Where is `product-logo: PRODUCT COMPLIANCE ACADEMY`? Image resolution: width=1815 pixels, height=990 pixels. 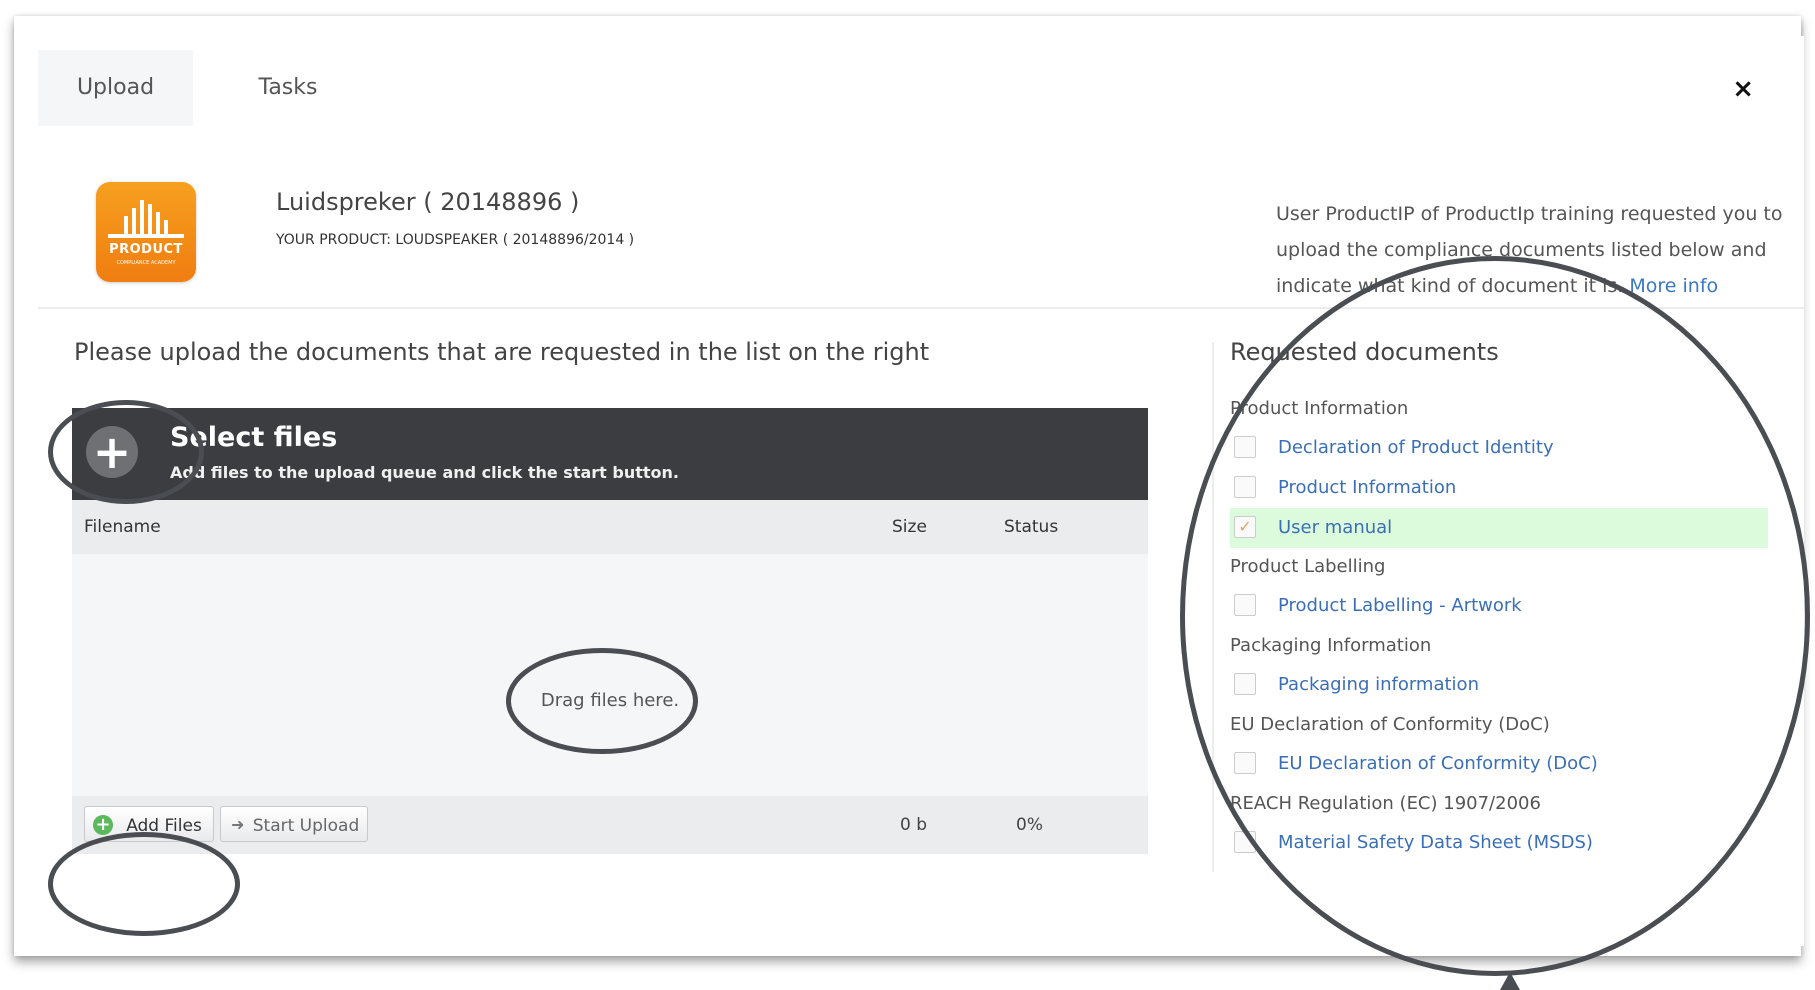
product-logo: PRODUCT COMPLIANCE ACADEMY is located at coordinates (146, 232).